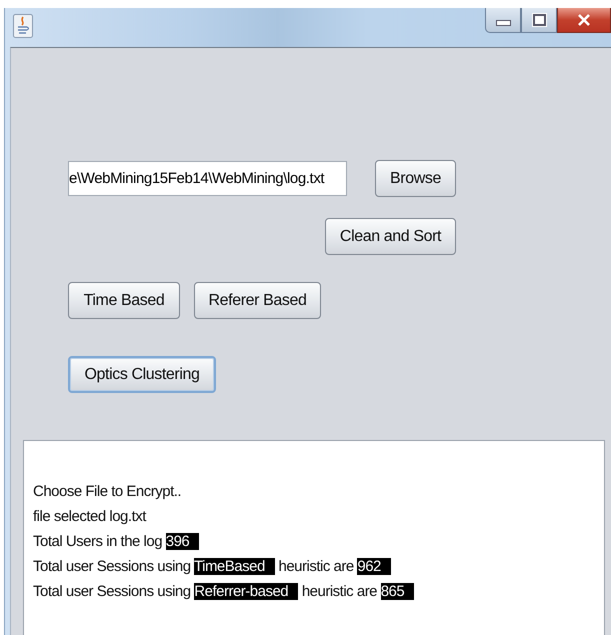  What do you see at coordinates (98, 541) in the screenshot?
I see `log-text: Total Users in the log` at bounding box center [98, 541].